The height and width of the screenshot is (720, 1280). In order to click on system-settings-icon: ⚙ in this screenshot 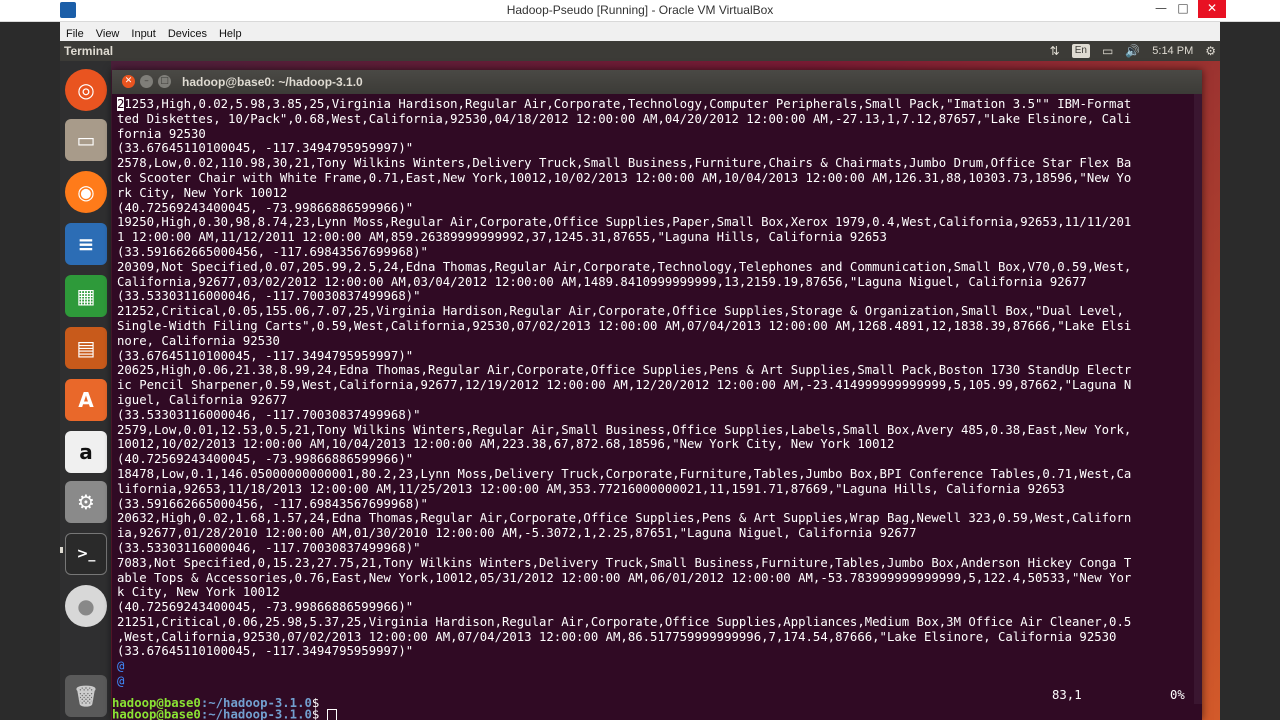, I will do `click(86, 502)`.